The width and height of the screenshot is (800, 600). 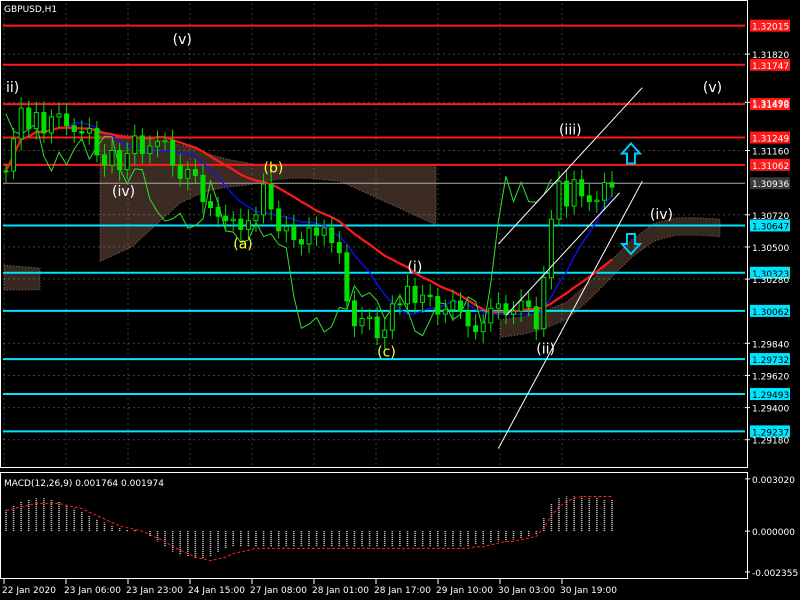 I want to click on wave-label: (v), so click(x=182, y=40).